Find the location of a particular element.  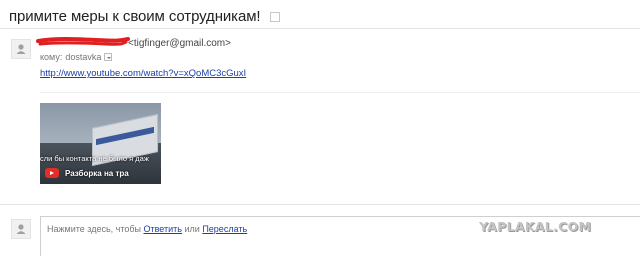

sender-row: <tigfinger@gmail.com> is located at coordinates (133, 43).